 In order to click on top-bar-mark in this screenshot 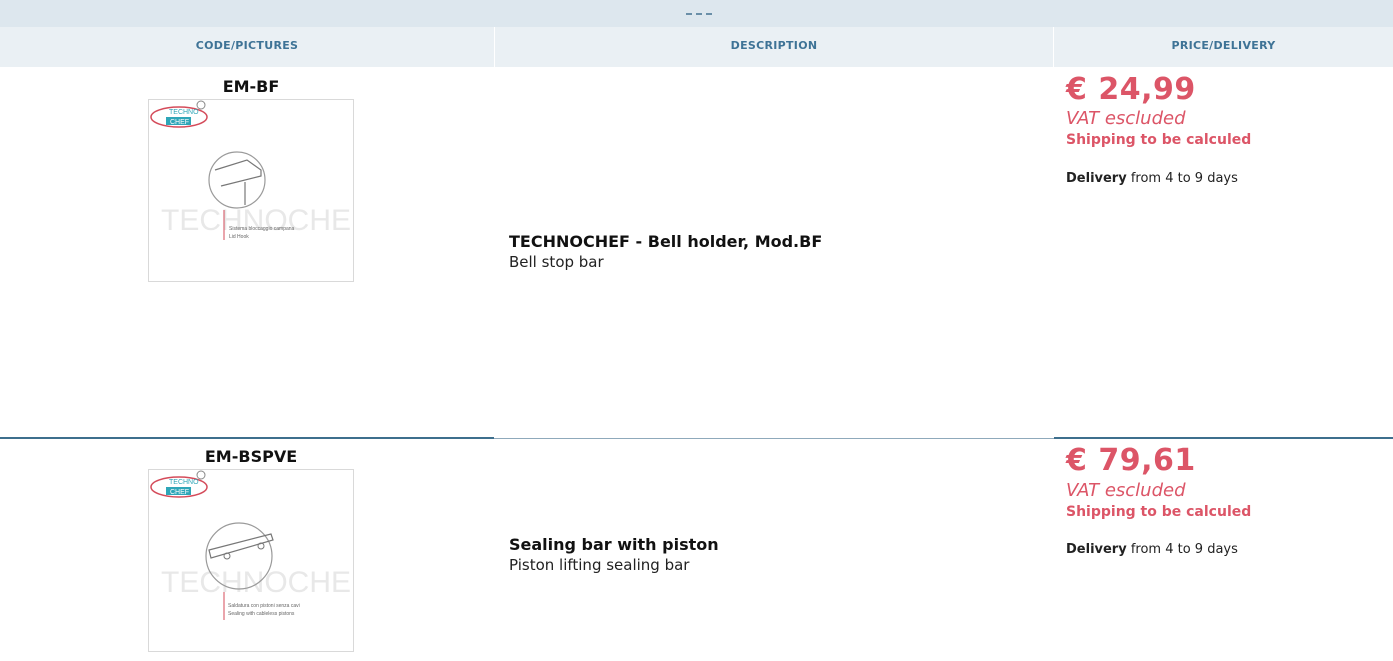, I will do `click(706, 7)`.